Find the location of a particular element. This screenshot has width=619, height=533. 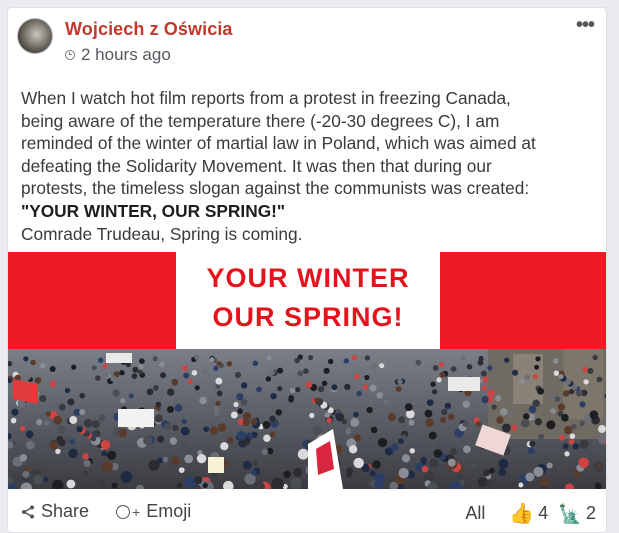

post-meta: 2 hours ago is located at coordinates (118, 55).